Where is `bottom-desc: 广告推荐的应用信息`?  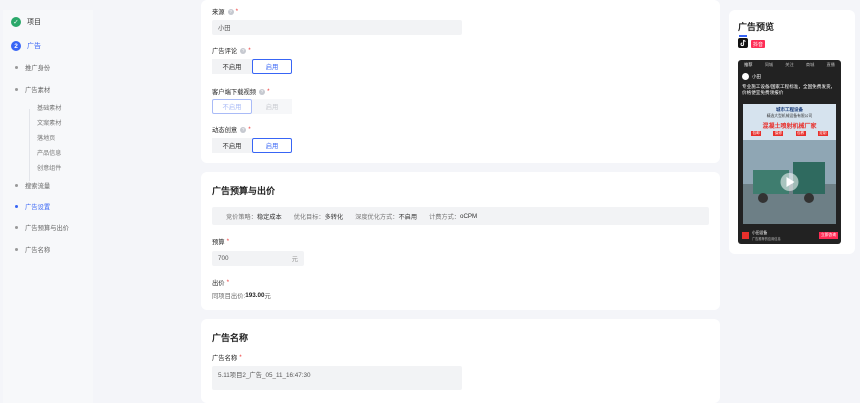
bottom-desc: 广告推荐的应用信息 is located at coordinates (766, 238).